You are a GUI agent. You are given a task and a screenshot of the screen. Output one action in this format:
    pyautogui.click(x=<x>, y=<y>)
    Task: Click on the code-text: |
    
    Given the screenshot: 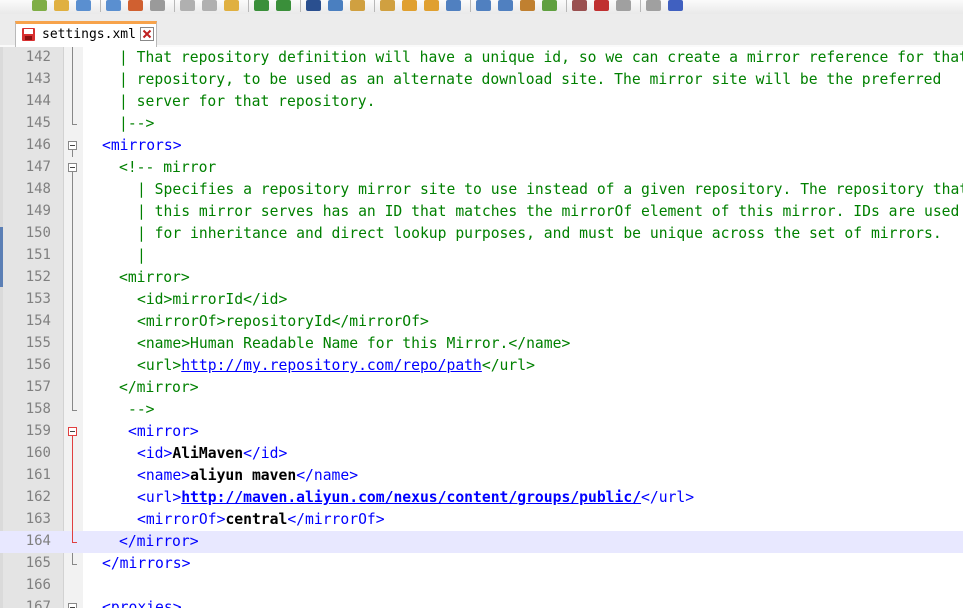 What is the action you would take?
    pyautogui.click(x=141, y=256)
    